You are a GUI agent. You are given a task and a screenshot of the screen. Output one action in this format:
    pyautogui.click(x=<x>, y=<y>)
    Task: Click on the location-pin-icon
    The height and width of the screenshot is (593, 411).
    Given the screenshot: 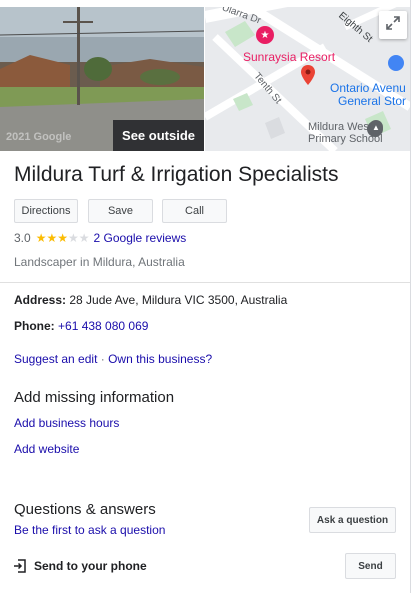 What is the action you would take?
    pyautogui.click(x=308, y=77)
    